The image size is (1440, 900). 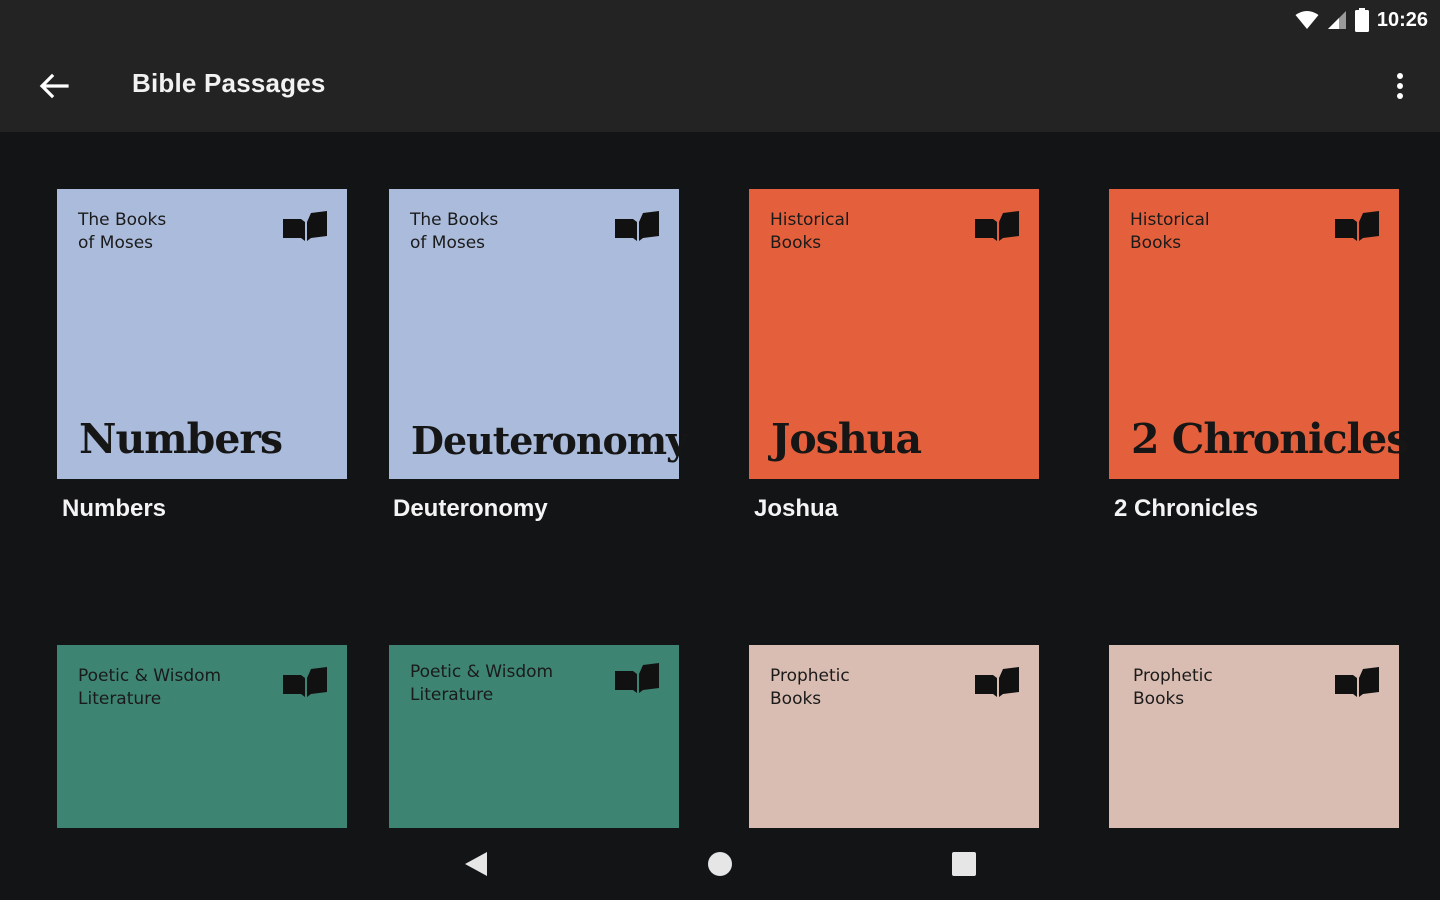 I want to click on battery-icon, so click(x=1361, y=20).